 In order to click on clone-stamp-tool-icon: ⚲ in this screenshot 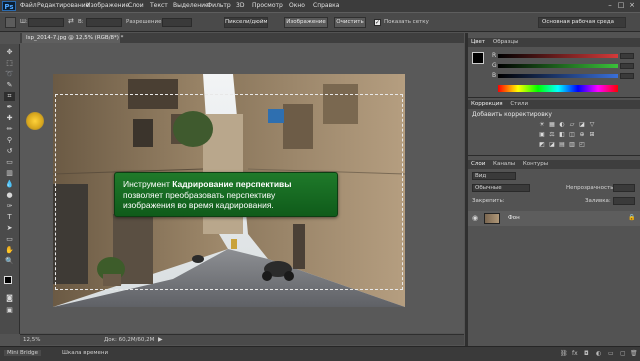, I will do `click(9, 140)`.